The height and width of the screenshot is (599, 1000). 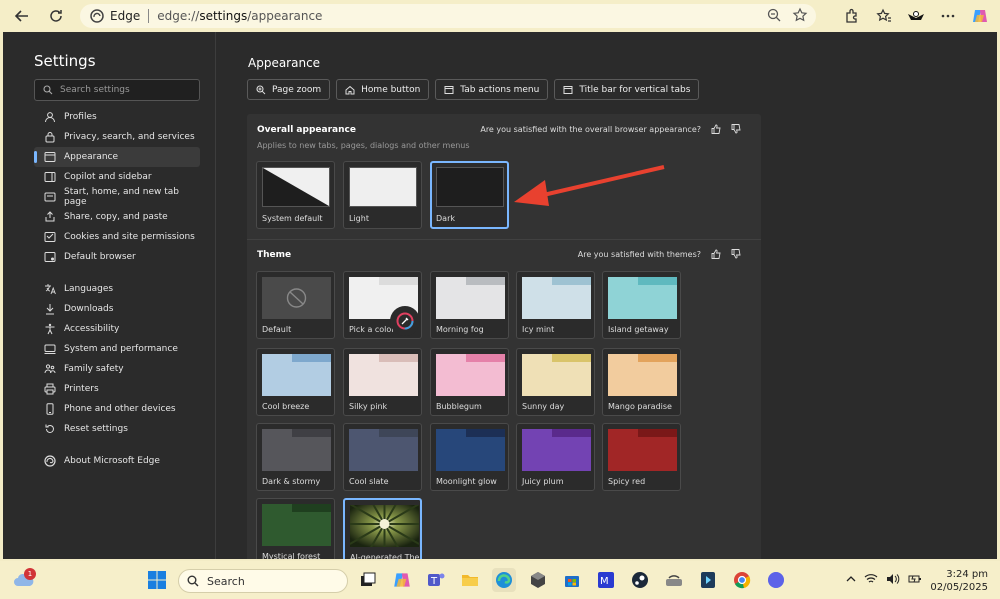 What do you see at coordinates (50, 137) in the screenshot?
I see `lock-icon` at bounding box center [50, 137].